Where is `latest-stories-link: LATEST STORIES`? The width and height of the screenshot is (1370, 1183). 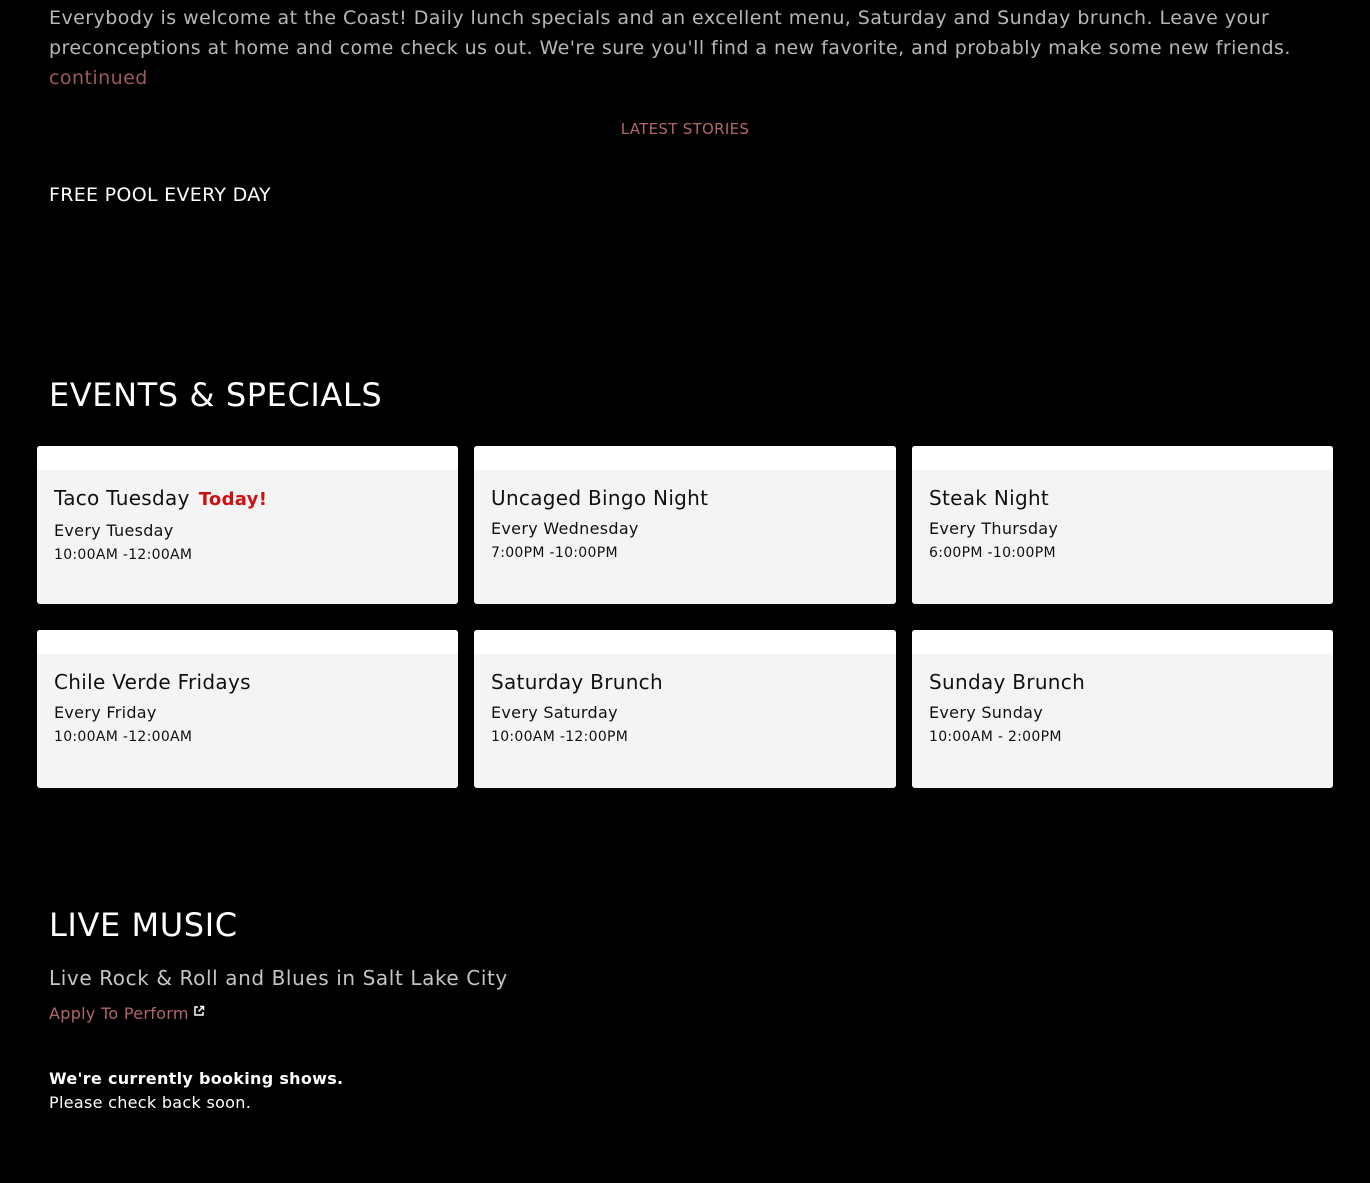
latest-stories-link: LATEST STORIES is located at coordinates (685, 129).